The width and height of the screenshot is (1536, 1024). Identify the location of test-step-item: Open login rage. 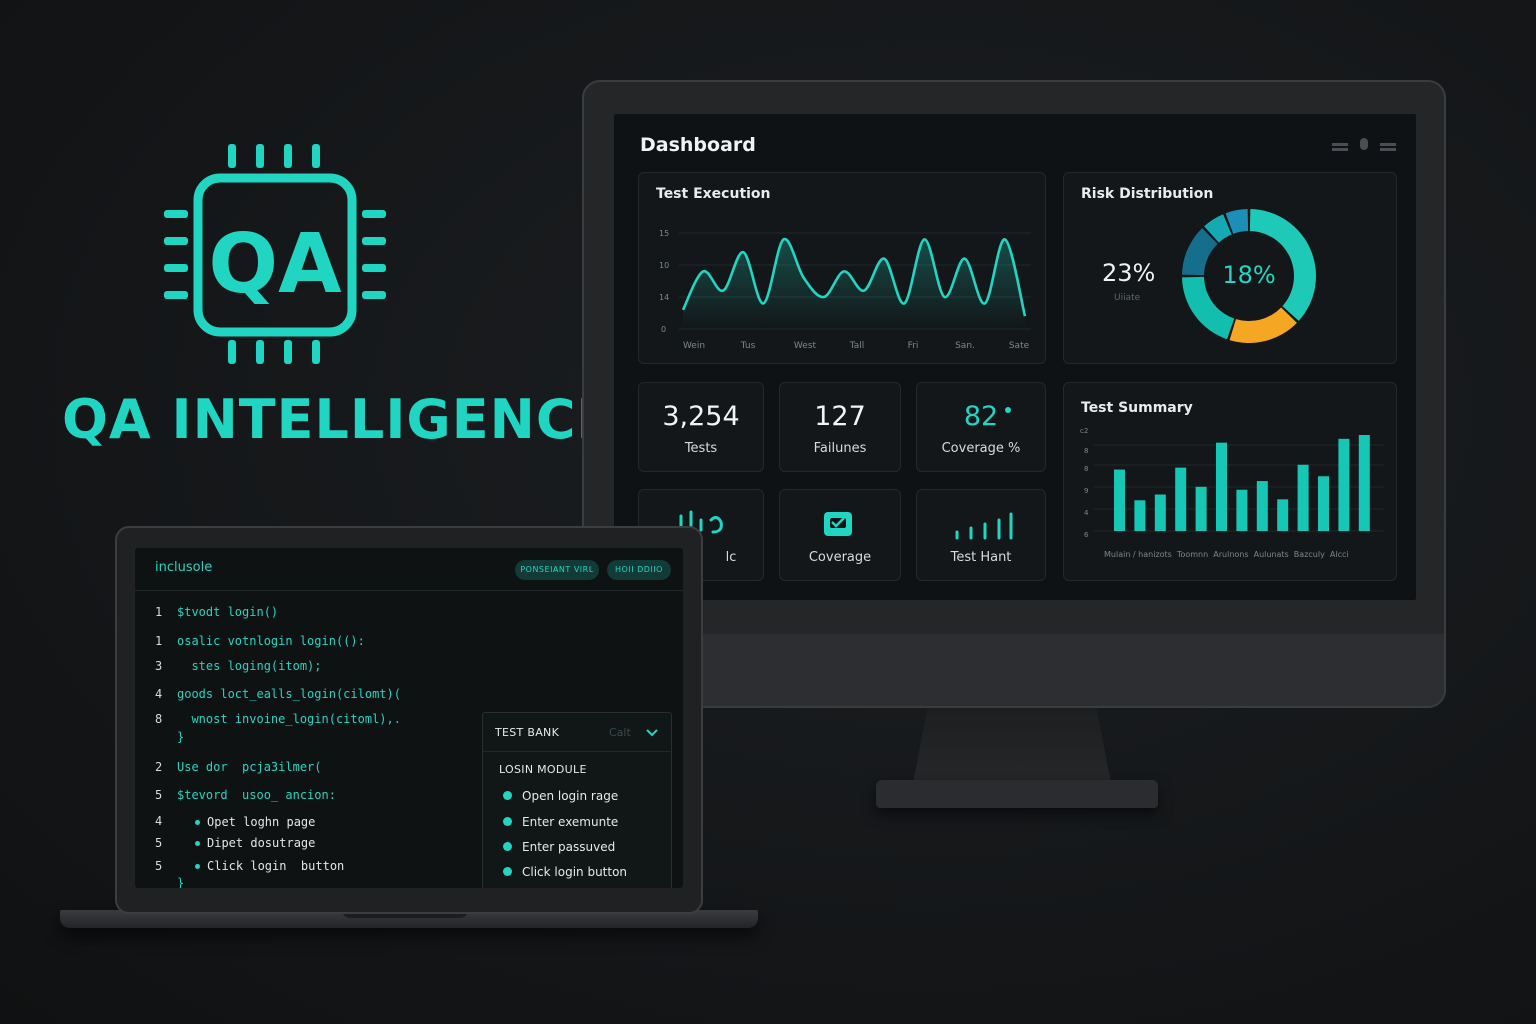
(560, 796).